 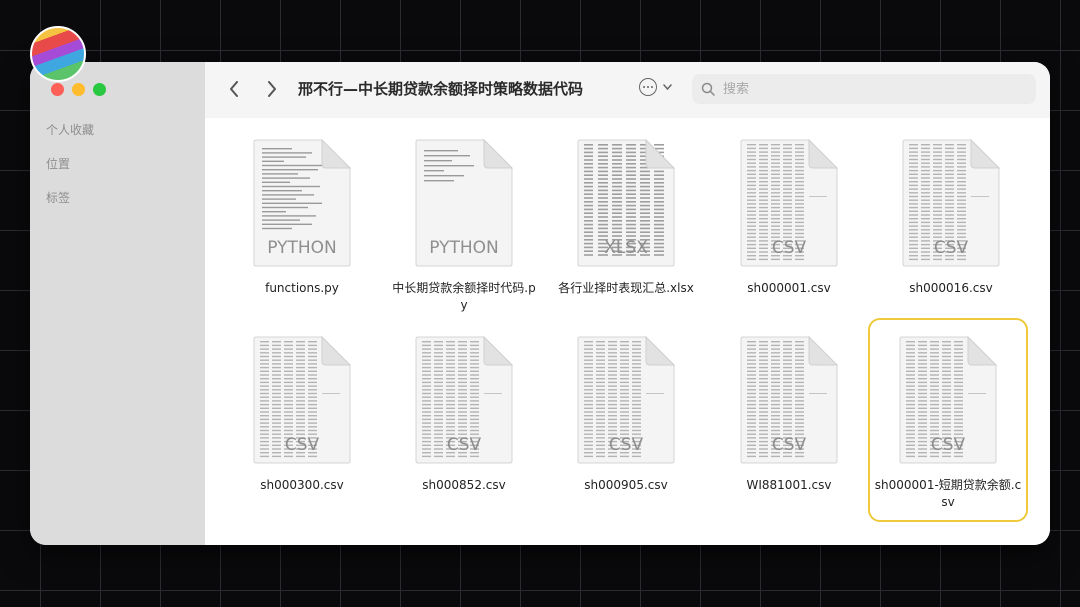 What do you see at coordinates (99, 89) in the screenshot?
I see `zoom-window-button` at bounding box center [99, 89].